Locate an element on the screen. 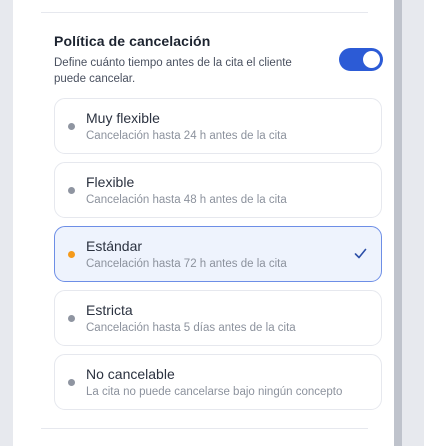 Image resolution: width=424 pixels, height=446 pixels. cancellation-policy-toggle is located at coordinates (361, 59).